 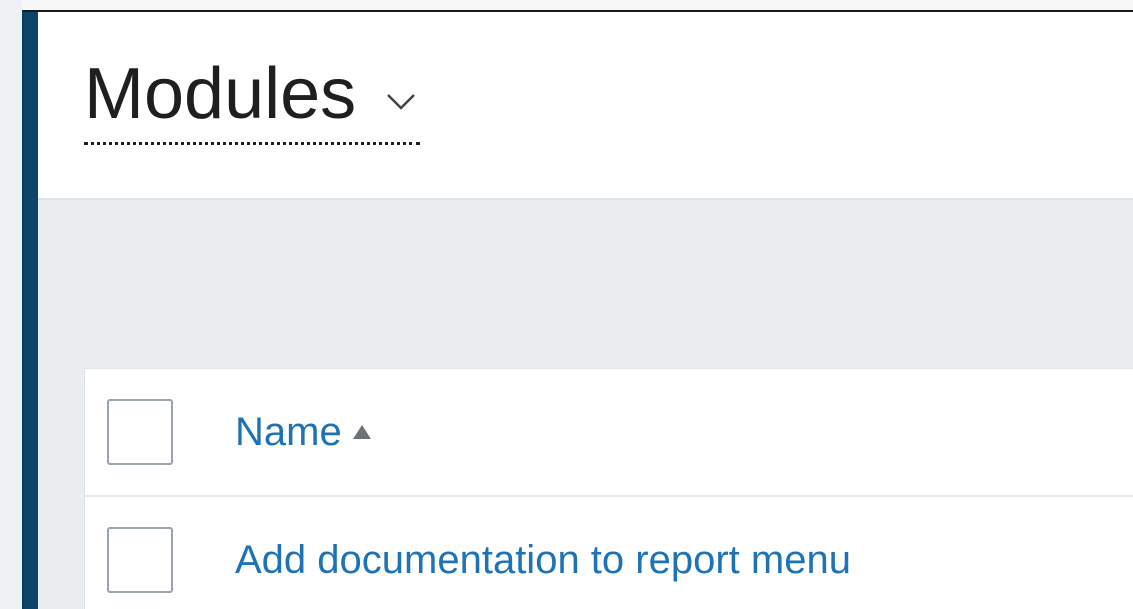 I want to click on select-all-checkbox, so click(x=140, y=432).